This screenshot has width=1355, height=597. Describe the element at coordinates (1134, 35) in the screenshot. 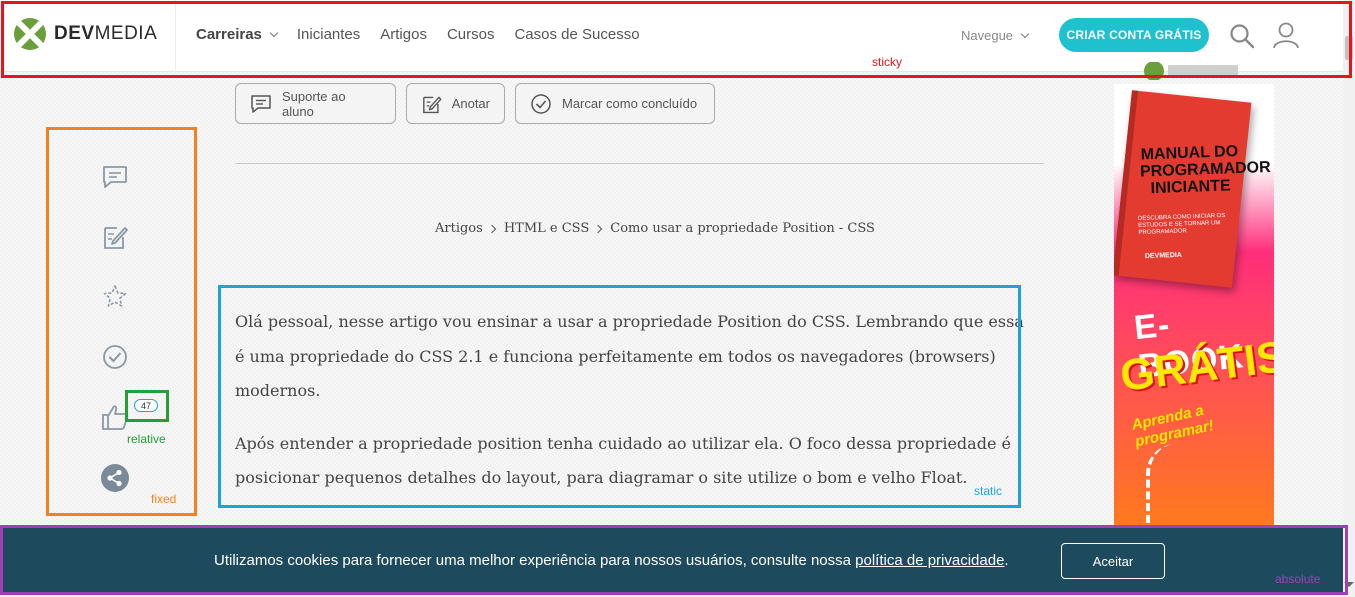

I see `create-account-button: CRIAR CONTA GRÁTIS` at that location.